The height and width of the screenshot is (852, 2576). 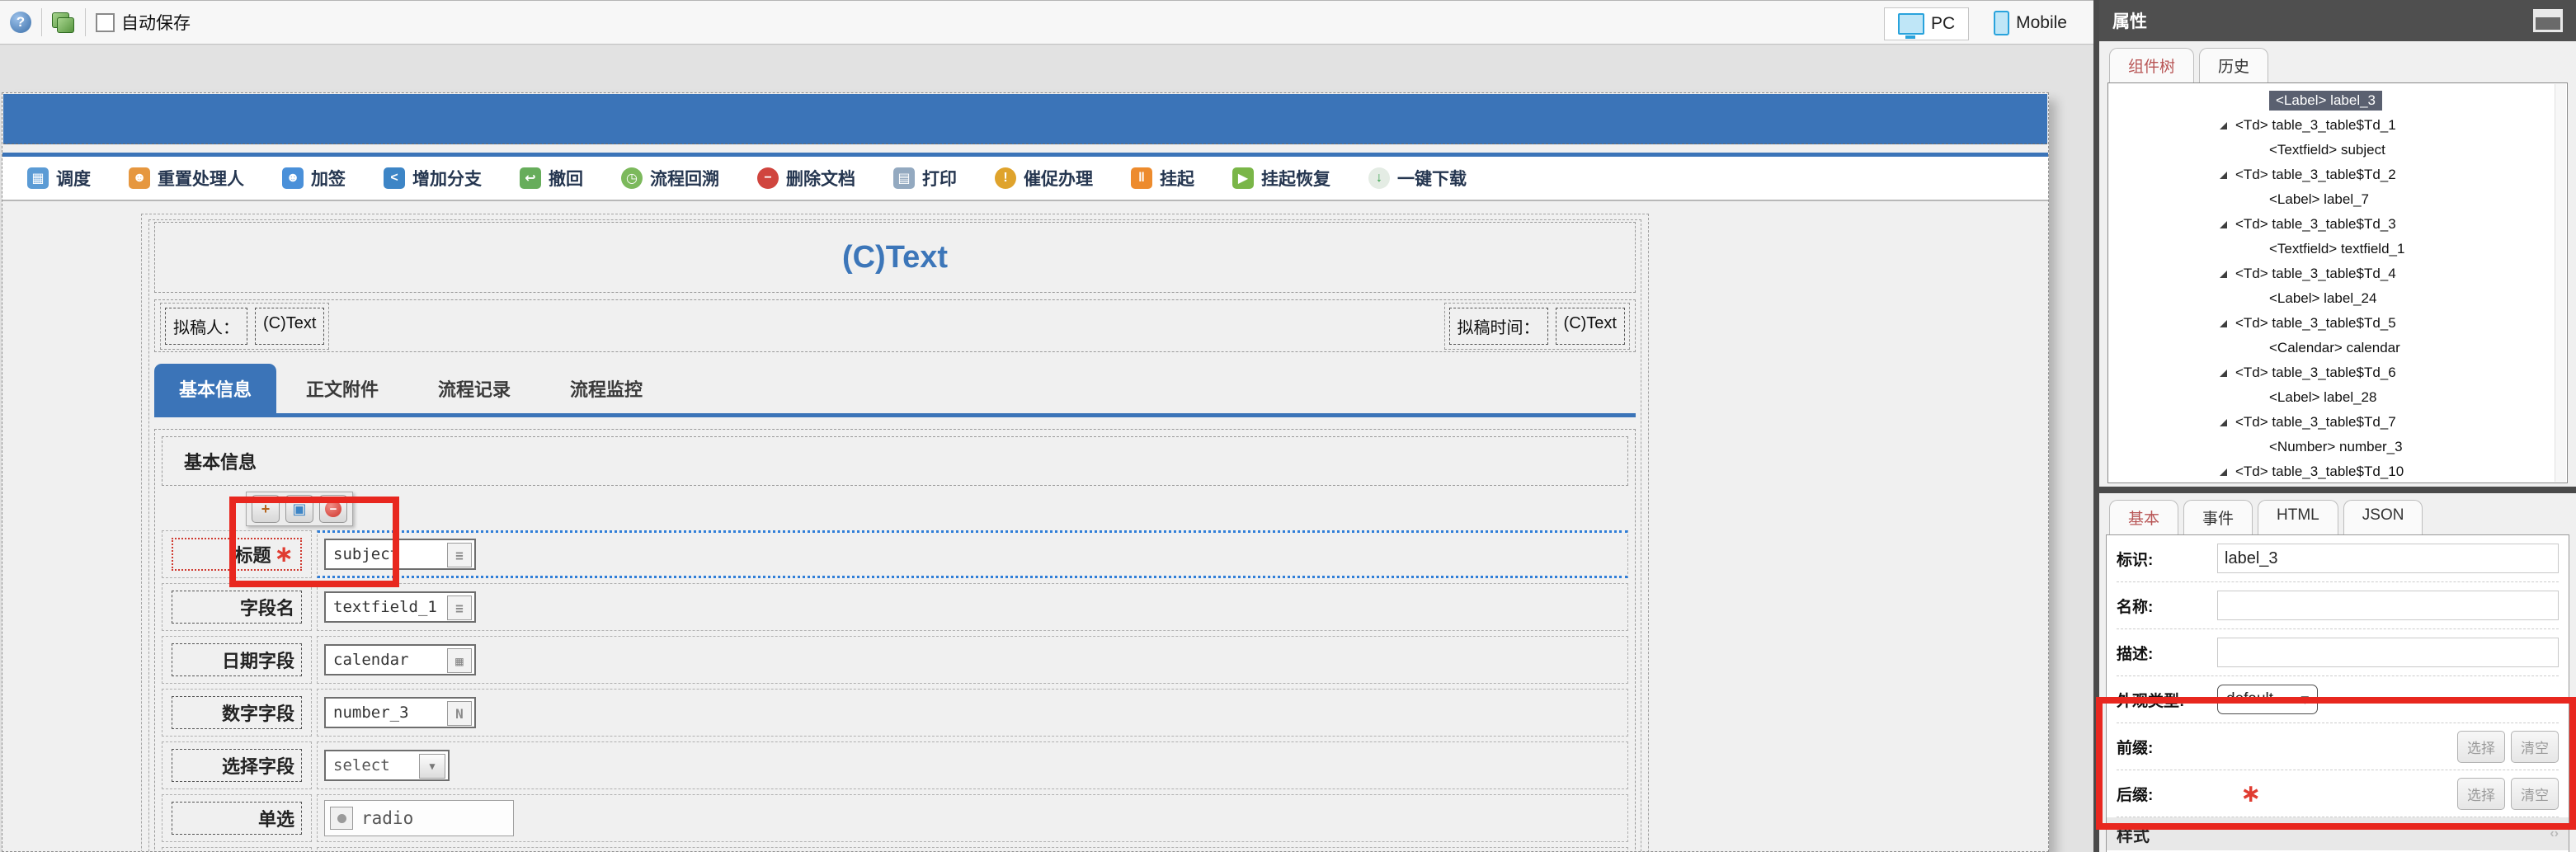 I want to click on wf-button-withdraw: ↩ 撤回, so click(x=551, y=178).